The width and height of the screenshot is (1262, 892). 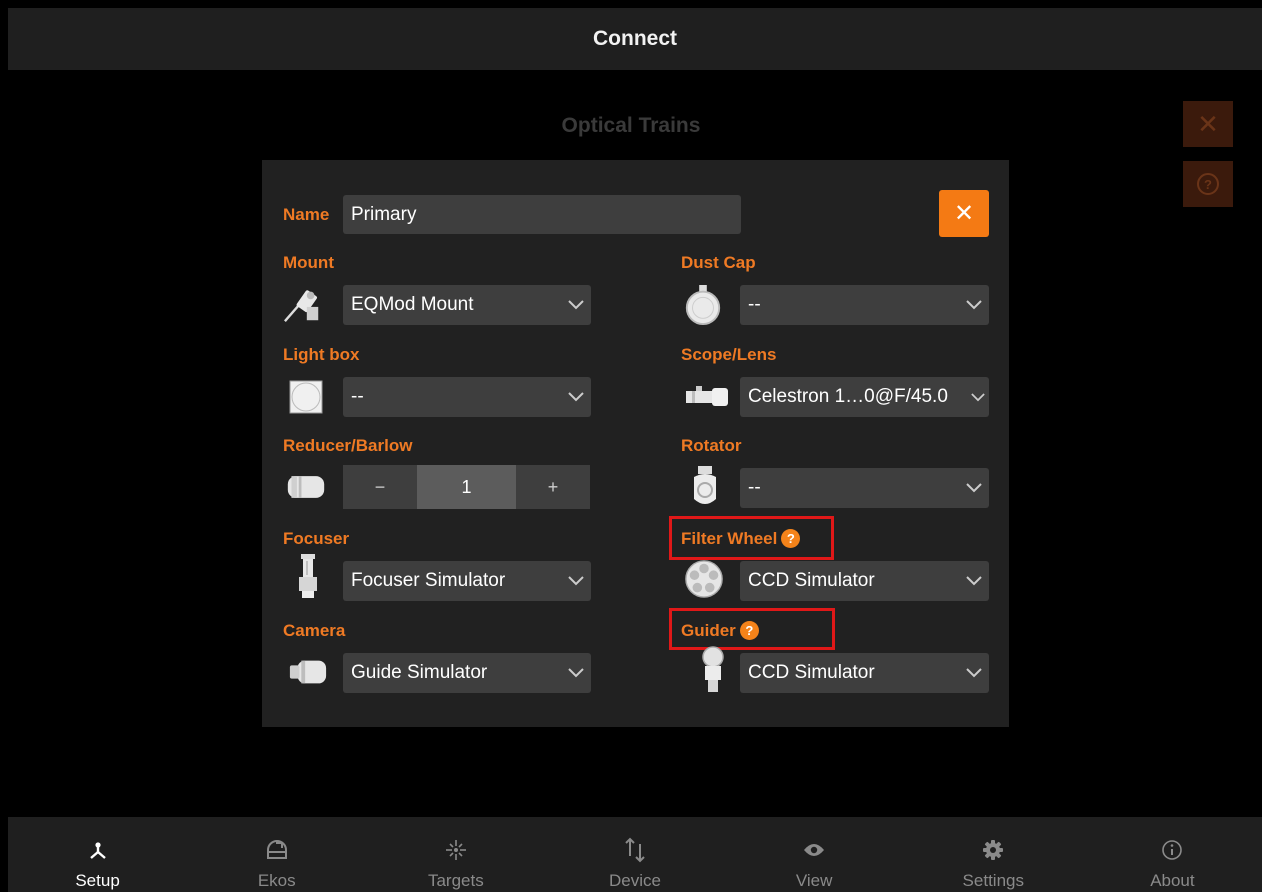 I want to click on tab-ekos-label: Ekos, so click(x=276, y=880).